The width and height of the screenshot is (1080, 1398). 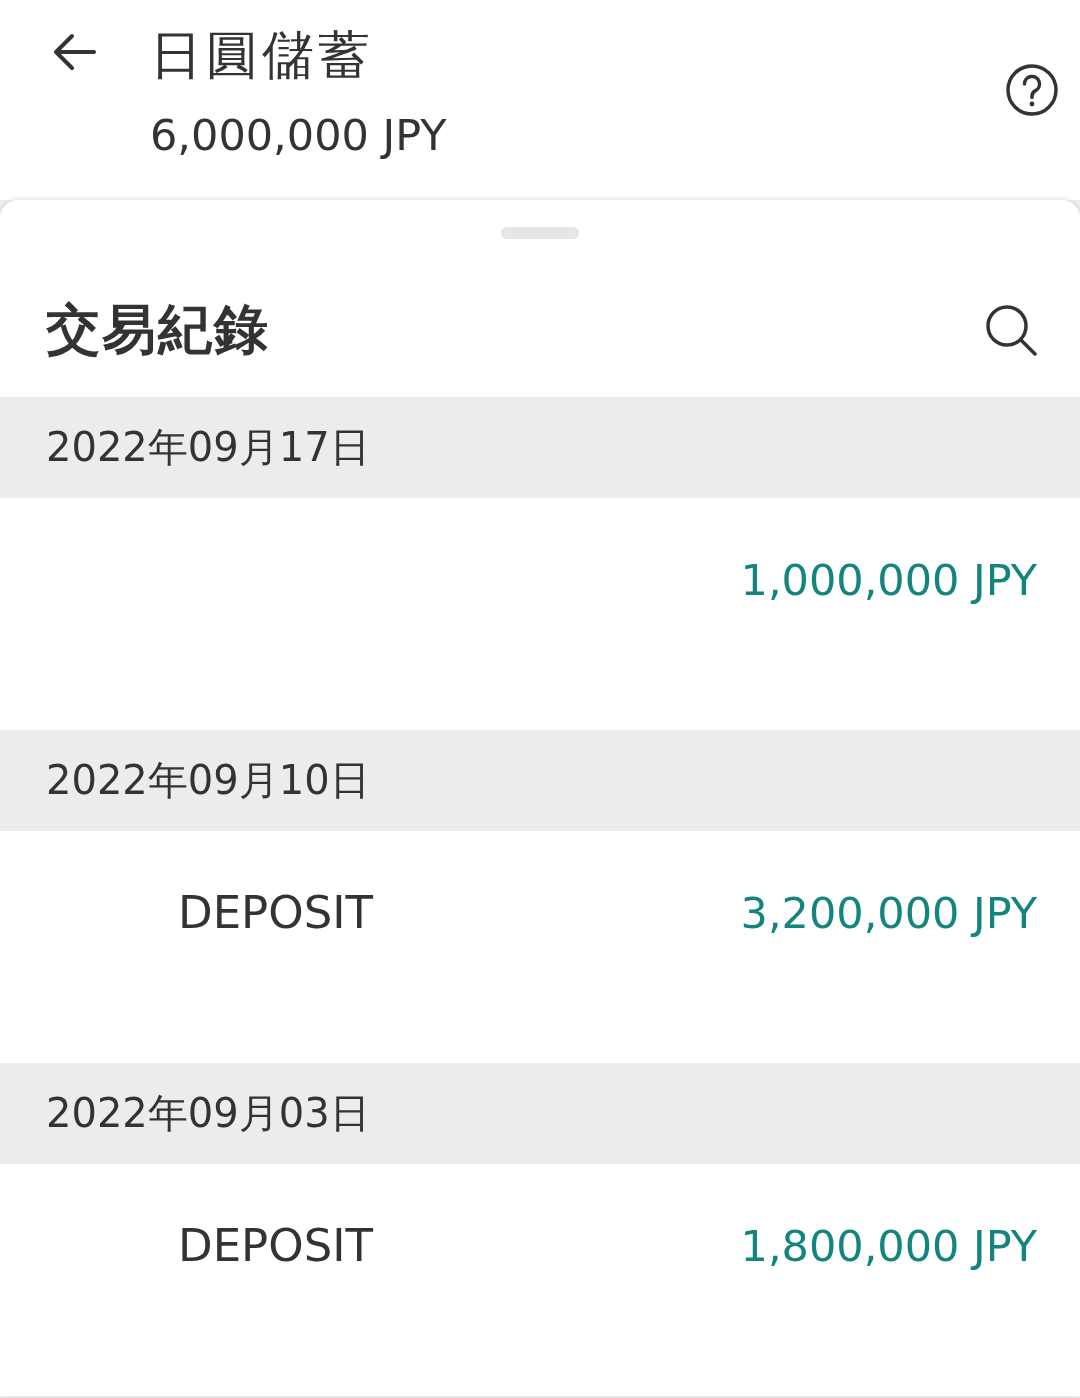 What do you see at coordinates (1032, 90) in the screenshot?
I see `help-icon` at bounding box center [1032, 90].